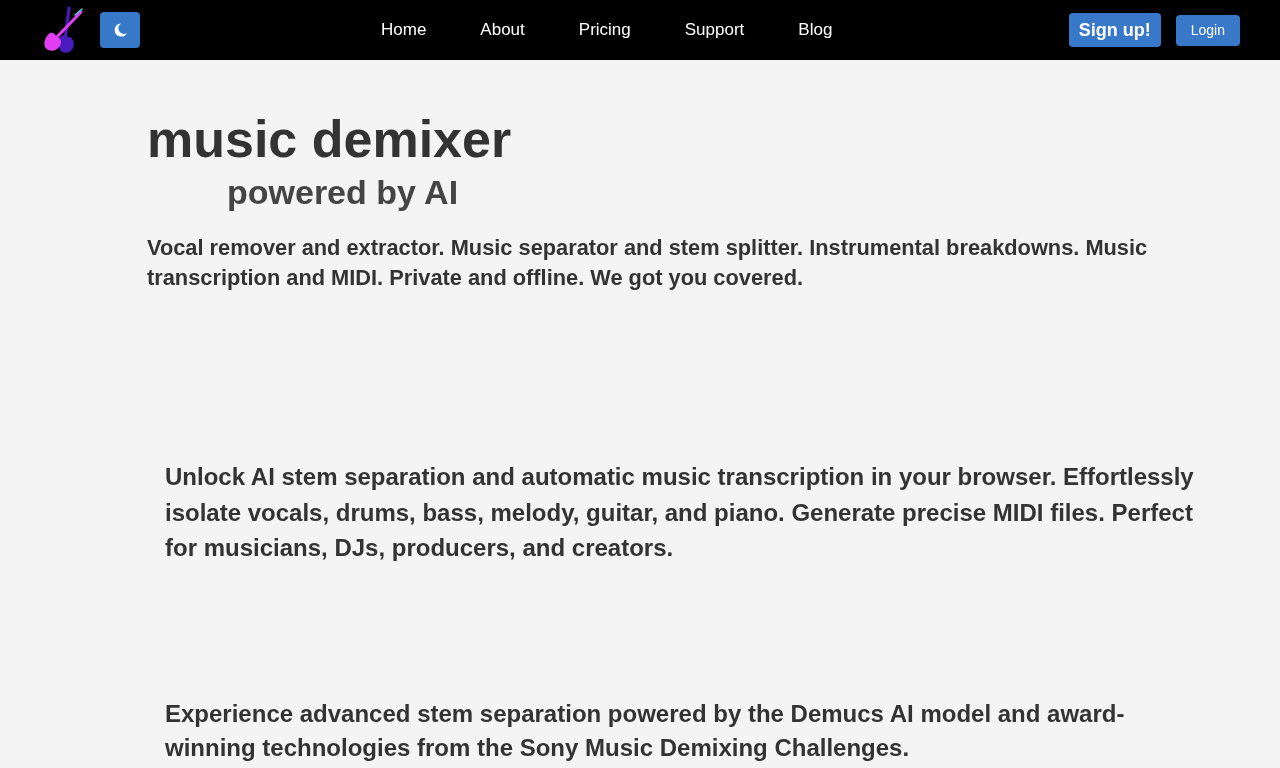 The height and width of the screenshot is (768, 1280). What do you see at coordinates (343, 192) in the screenshot?
I see `page-subtitle: powered by AI` at bounding box center [343, 192].